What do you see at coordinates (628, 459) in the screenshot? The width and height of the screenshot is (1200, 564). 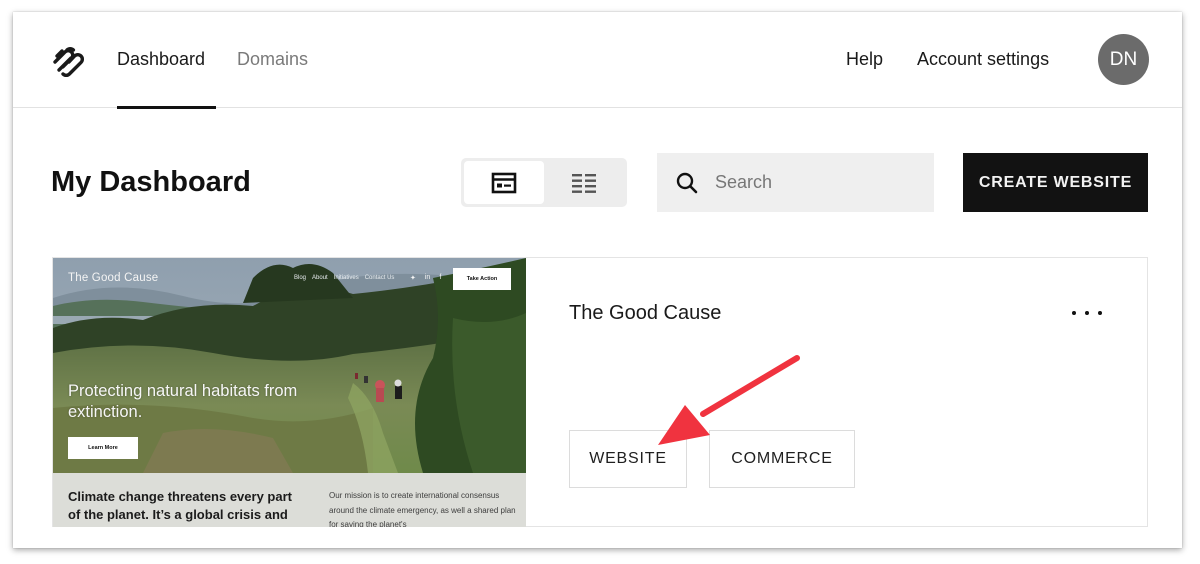 I see `website-button: WEBSITE` at bounding box center [628, 459].